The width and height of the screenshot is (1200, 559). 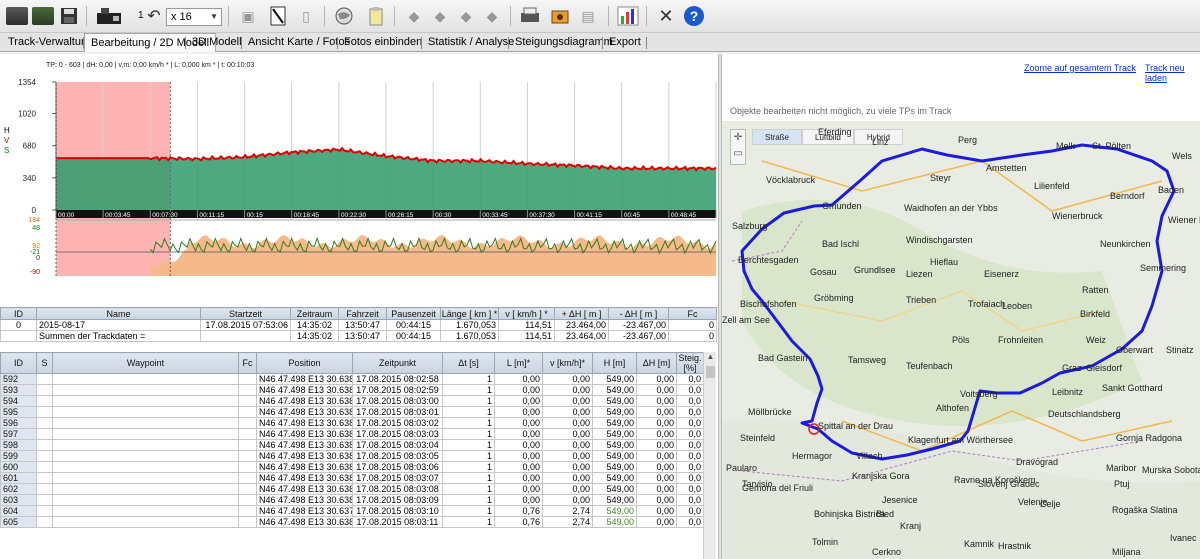 What do you see at coordinates (383, 42) in the screenshot?
I see `tab-fotos-einbinden: Fotos einbinden` at bounding box center [383, 42].